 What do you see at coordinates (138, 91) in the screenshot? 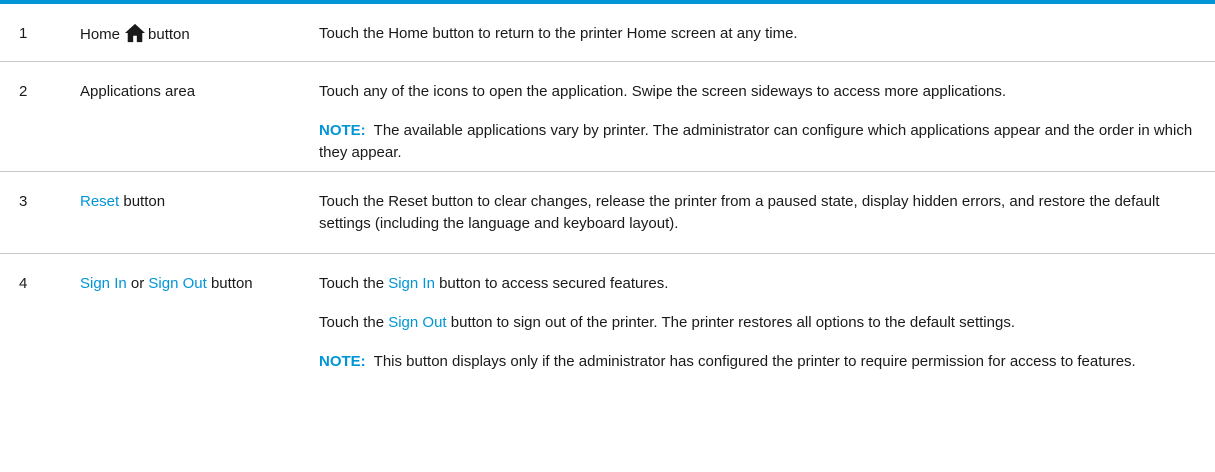
I see `item-name: Applications area` at bounding box center [138, 91].